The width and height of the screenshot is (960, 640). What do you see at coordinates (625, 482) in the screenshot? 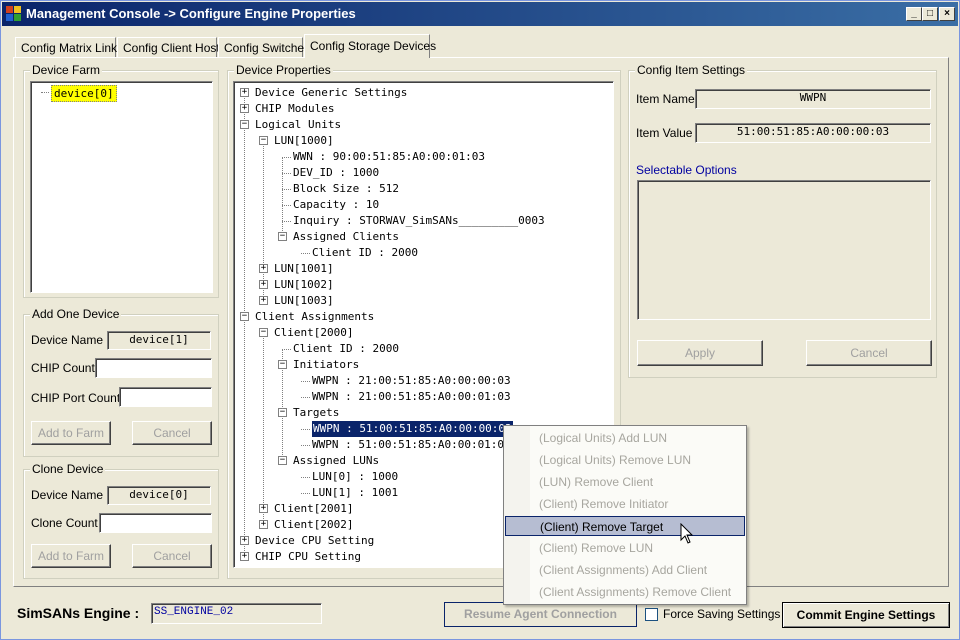
I see `context-menu-item: (LUN) Remove Client` at bounding box center [625, 482].